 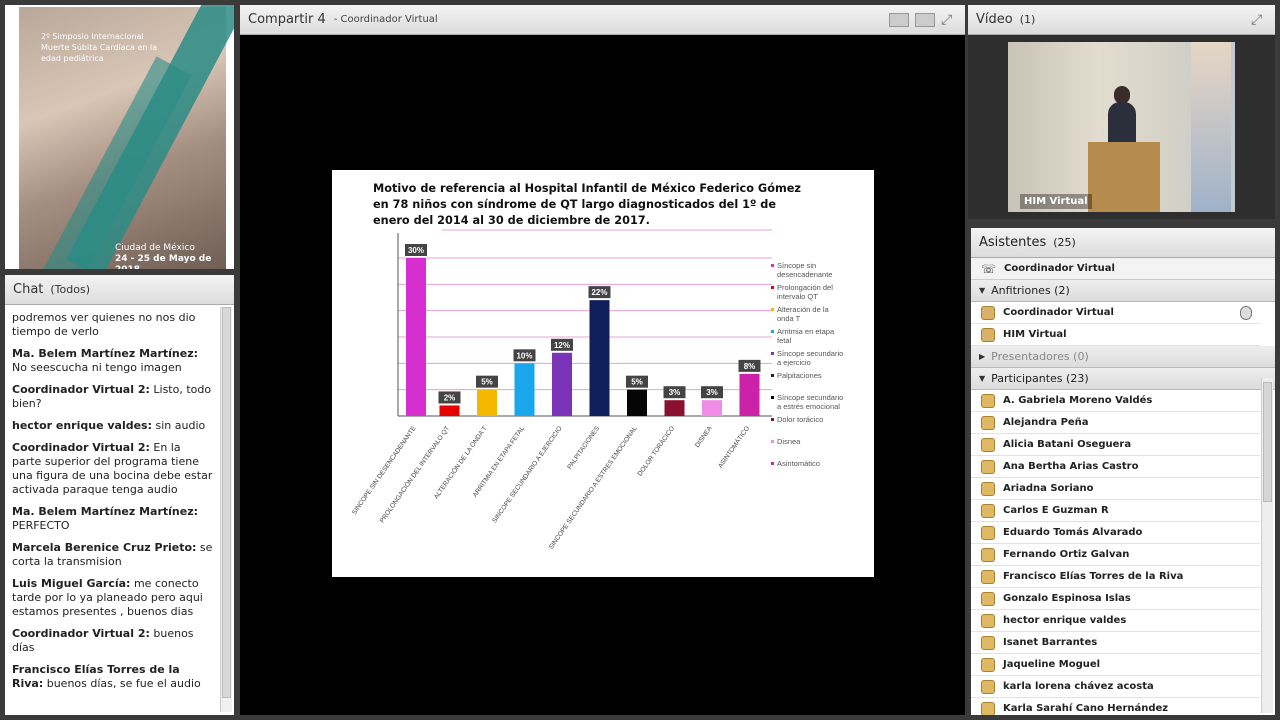 I want to click on attendee-row: Jaqueline Moguel, so click(x=1115, y=665).